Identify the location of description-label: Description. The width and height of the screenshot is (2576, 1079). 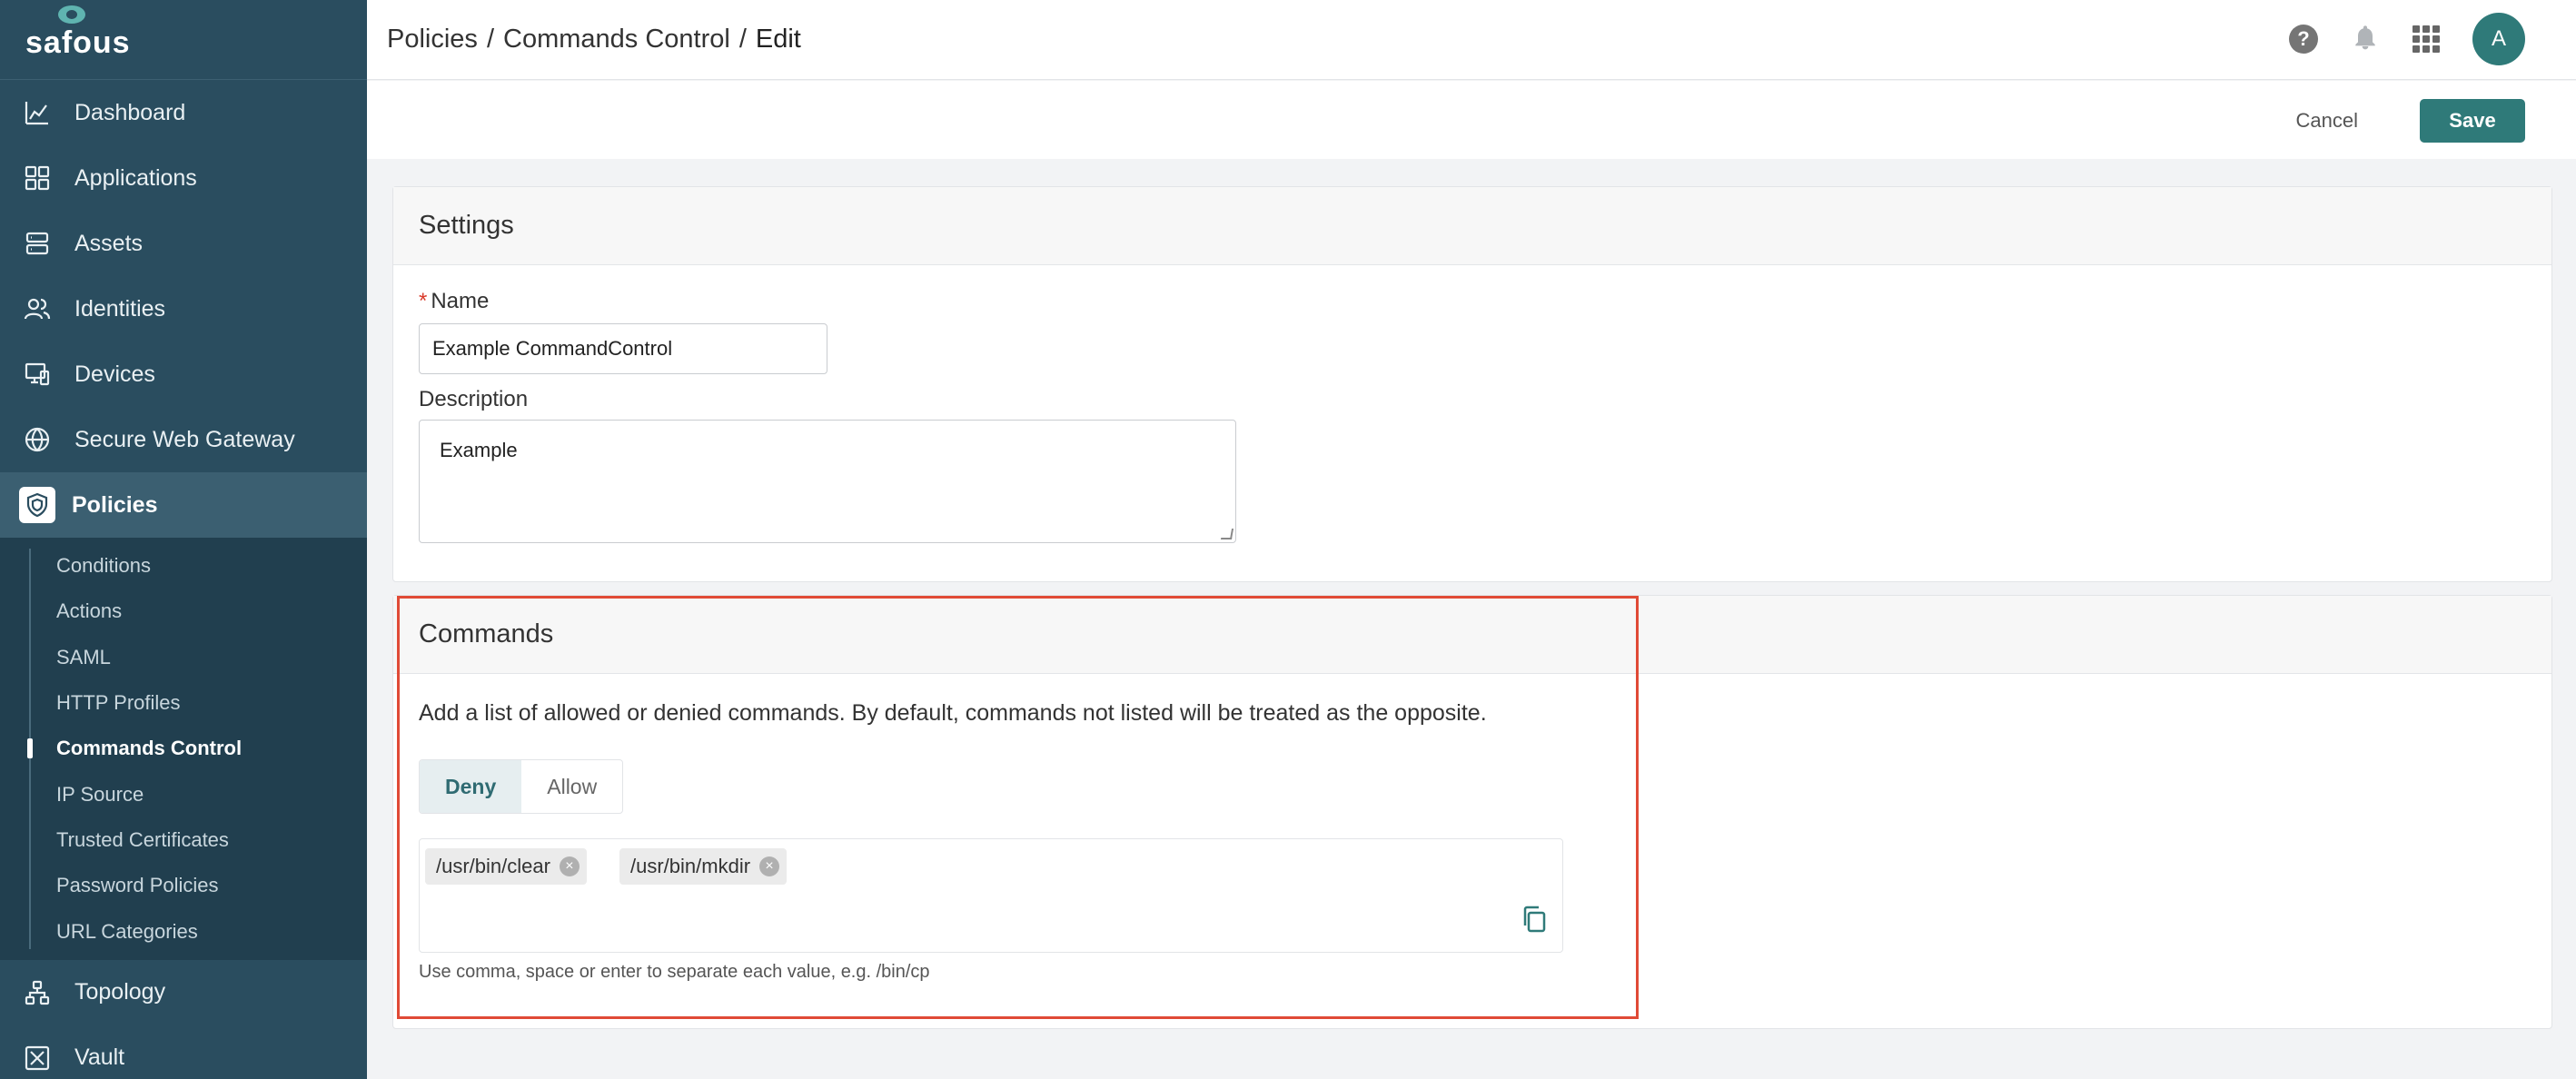
(474, 399).